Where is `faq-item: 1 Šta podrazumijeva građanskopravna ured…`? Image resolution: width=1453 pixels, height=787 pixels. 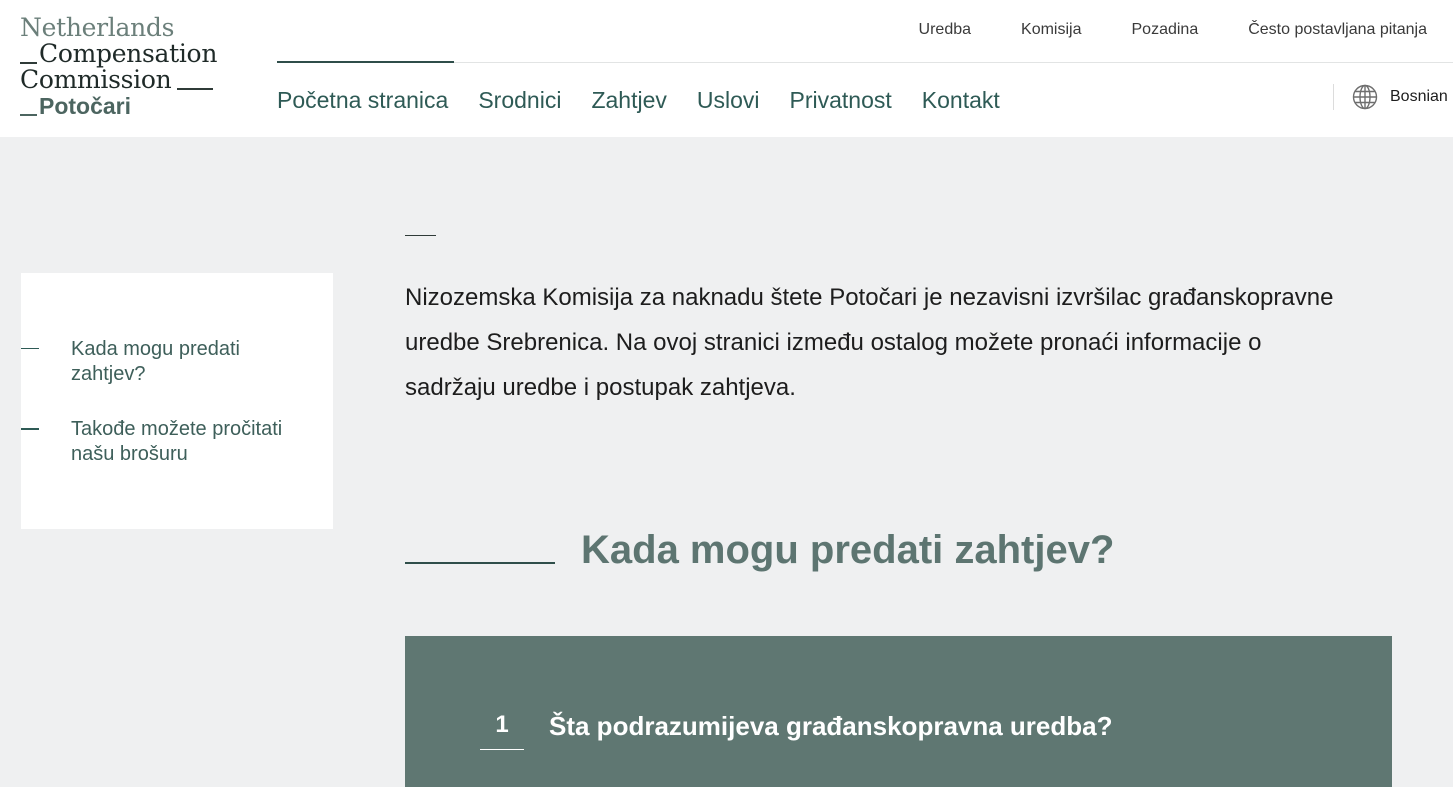
faq-item: 1 Šta podrazumijeva građanskopravna ured… is located at coordinates (898, 711).